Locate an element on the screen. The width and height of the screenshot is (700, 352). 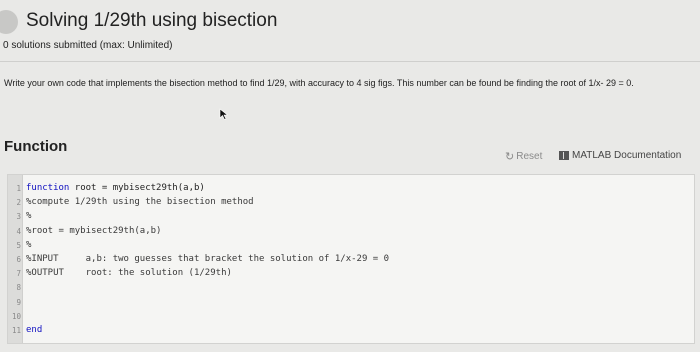
line-code: %root = mybisect29th(a,b) is located at coordinates (93, 231).